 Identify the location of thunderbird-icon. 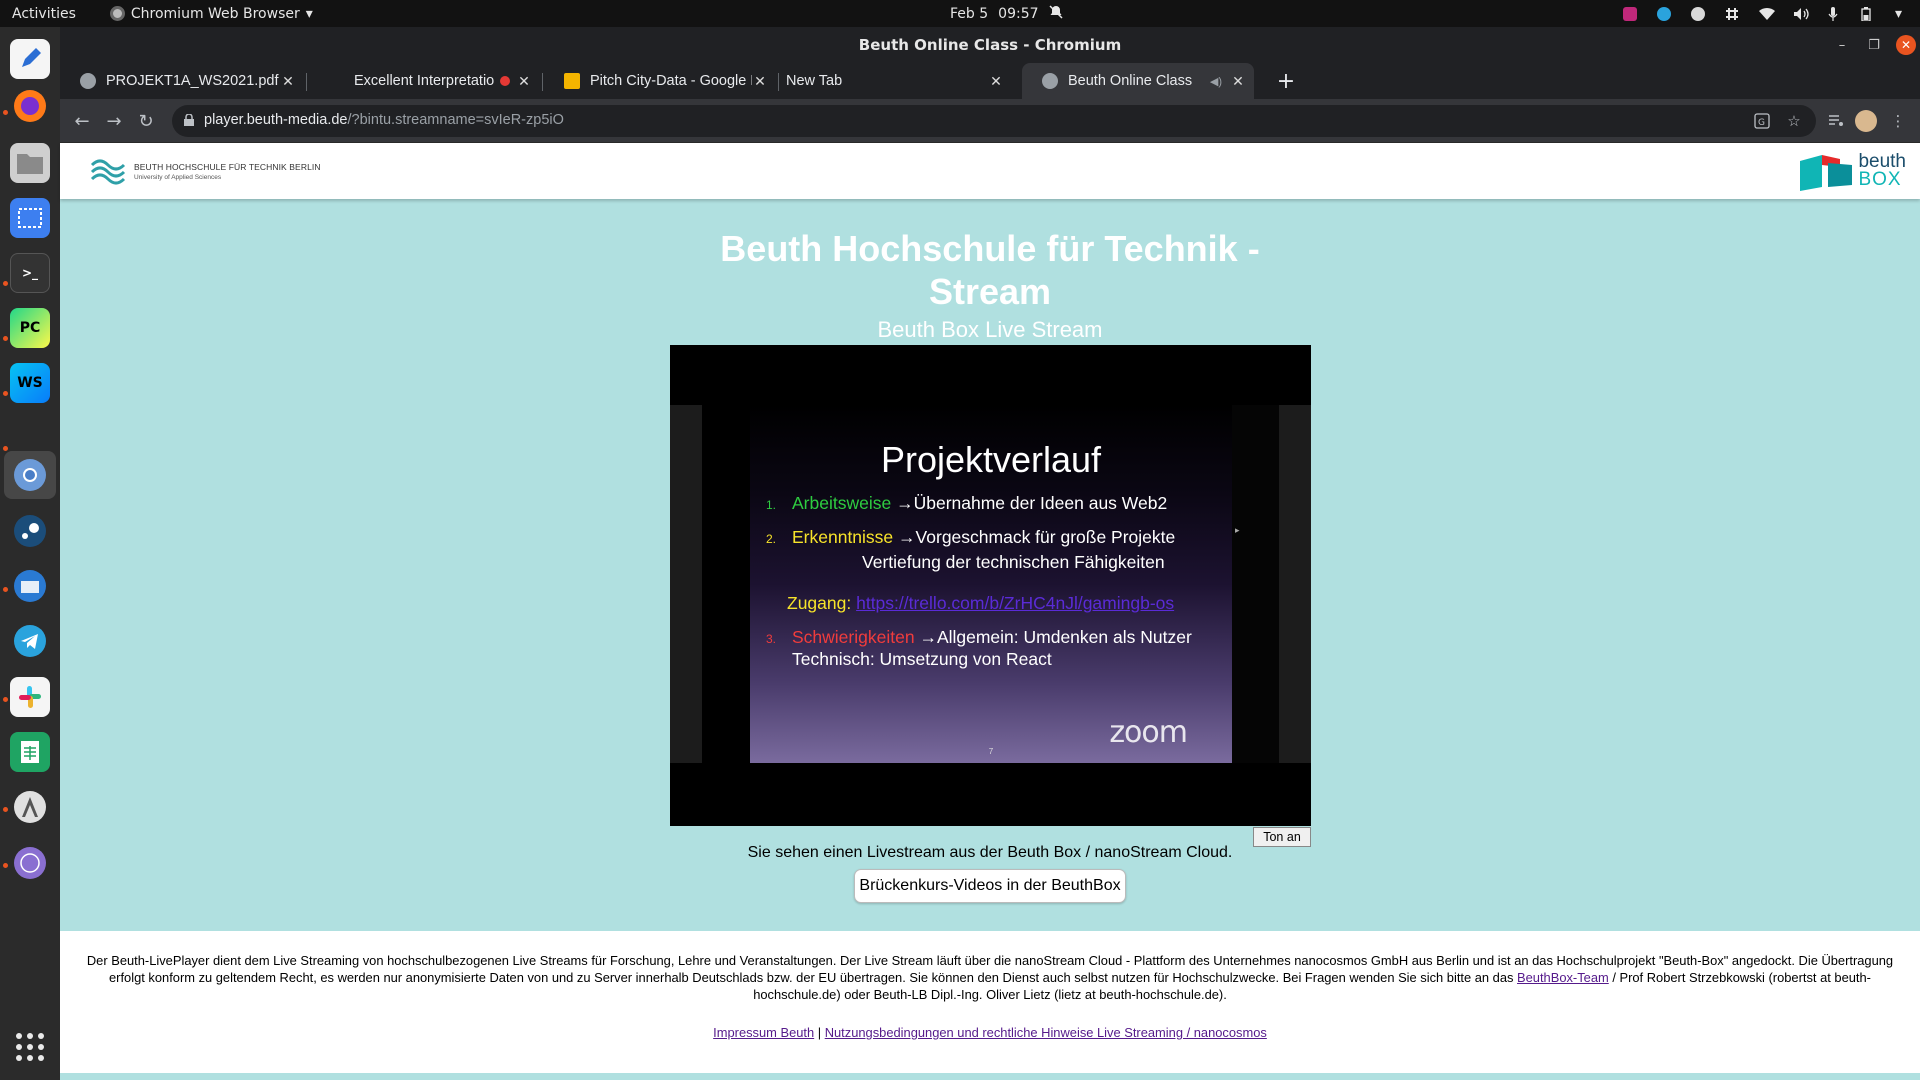
(30, 586).